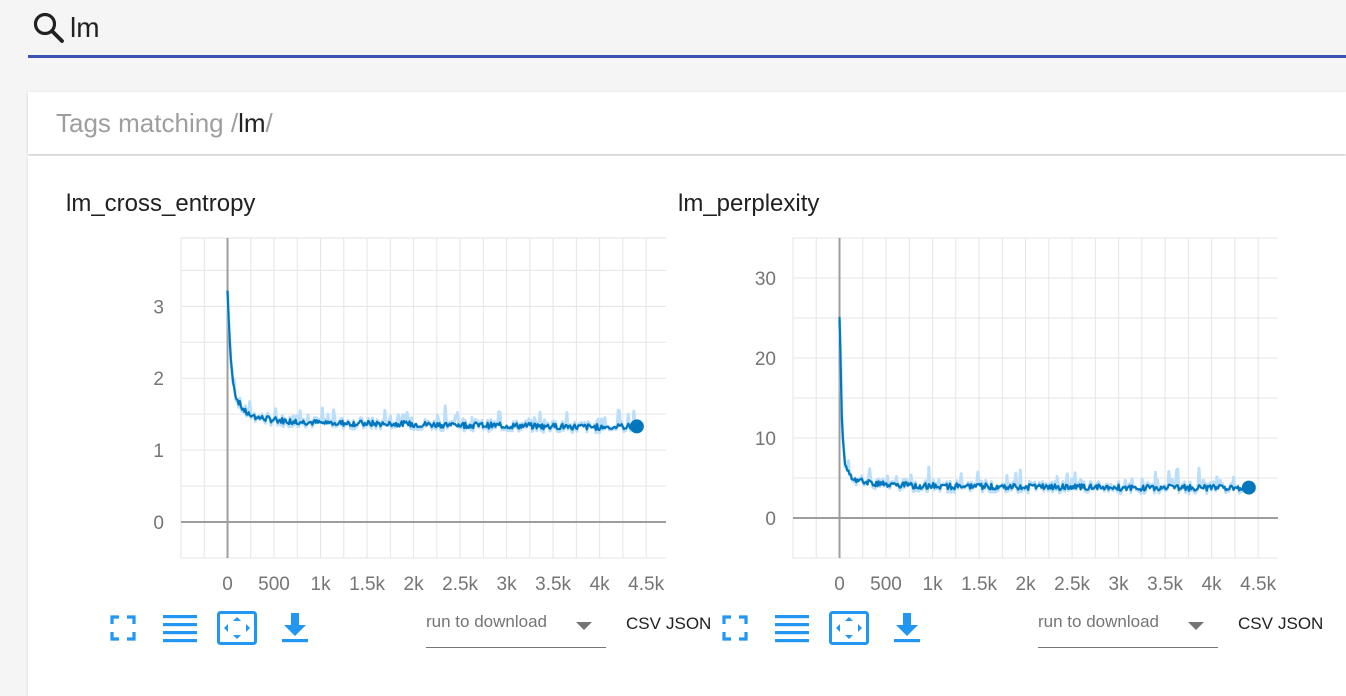 This screenshot has height=696, width=1346. What do you see at coordinates (158, 379) in the screenshot?
I see `y-tick-label: 2` at bounding box center [158, 379].